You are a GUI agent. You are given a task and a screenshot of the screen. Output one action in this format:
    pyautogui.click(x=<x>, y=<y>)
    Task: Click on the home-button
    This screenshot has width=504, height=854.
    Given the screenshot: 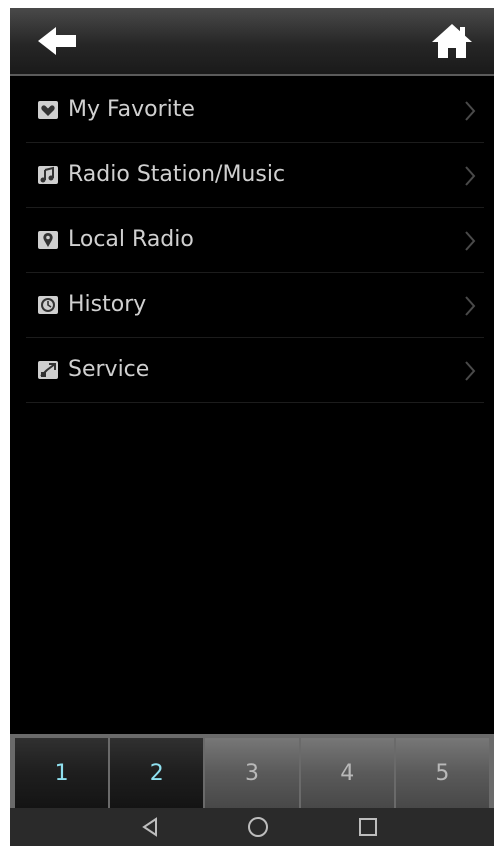 What is the action you would take?
    pyautogui.click(x=452, y=41)
    